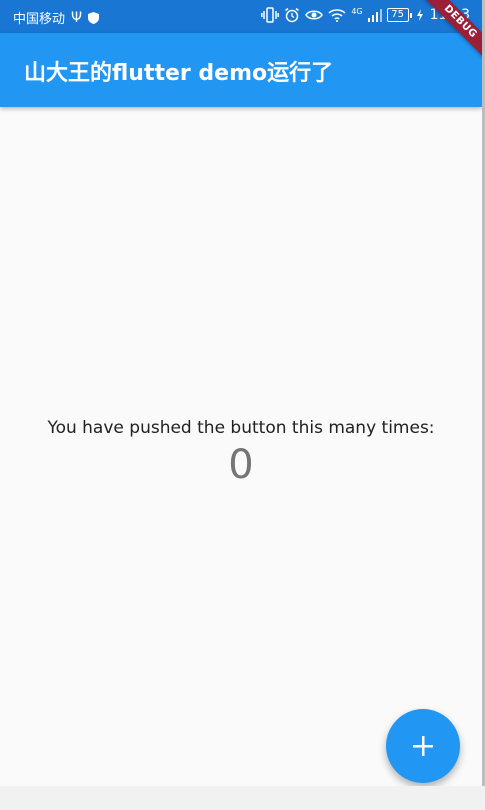  What do you see at coordinates (419, 15) in the screenshot?
I see `charging-icon` at bounding box center [419, 15].